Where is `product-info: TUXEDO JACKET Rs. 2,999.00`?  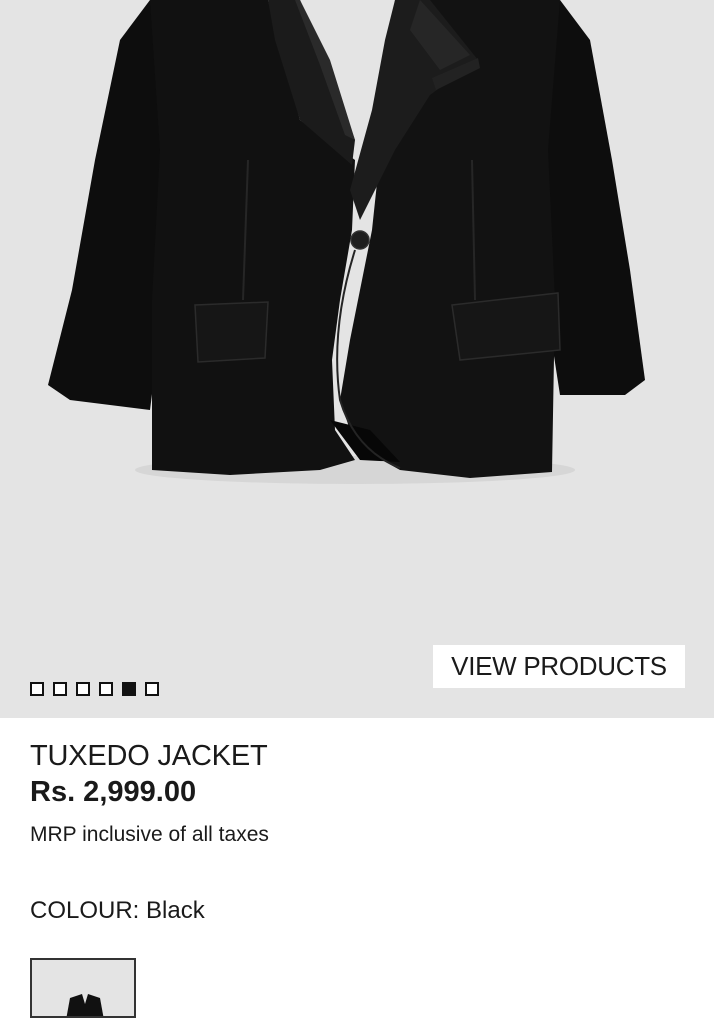 product-info: TUXEDO JACKET Rs. 2,999.00 is located at coordinates (360, 774).